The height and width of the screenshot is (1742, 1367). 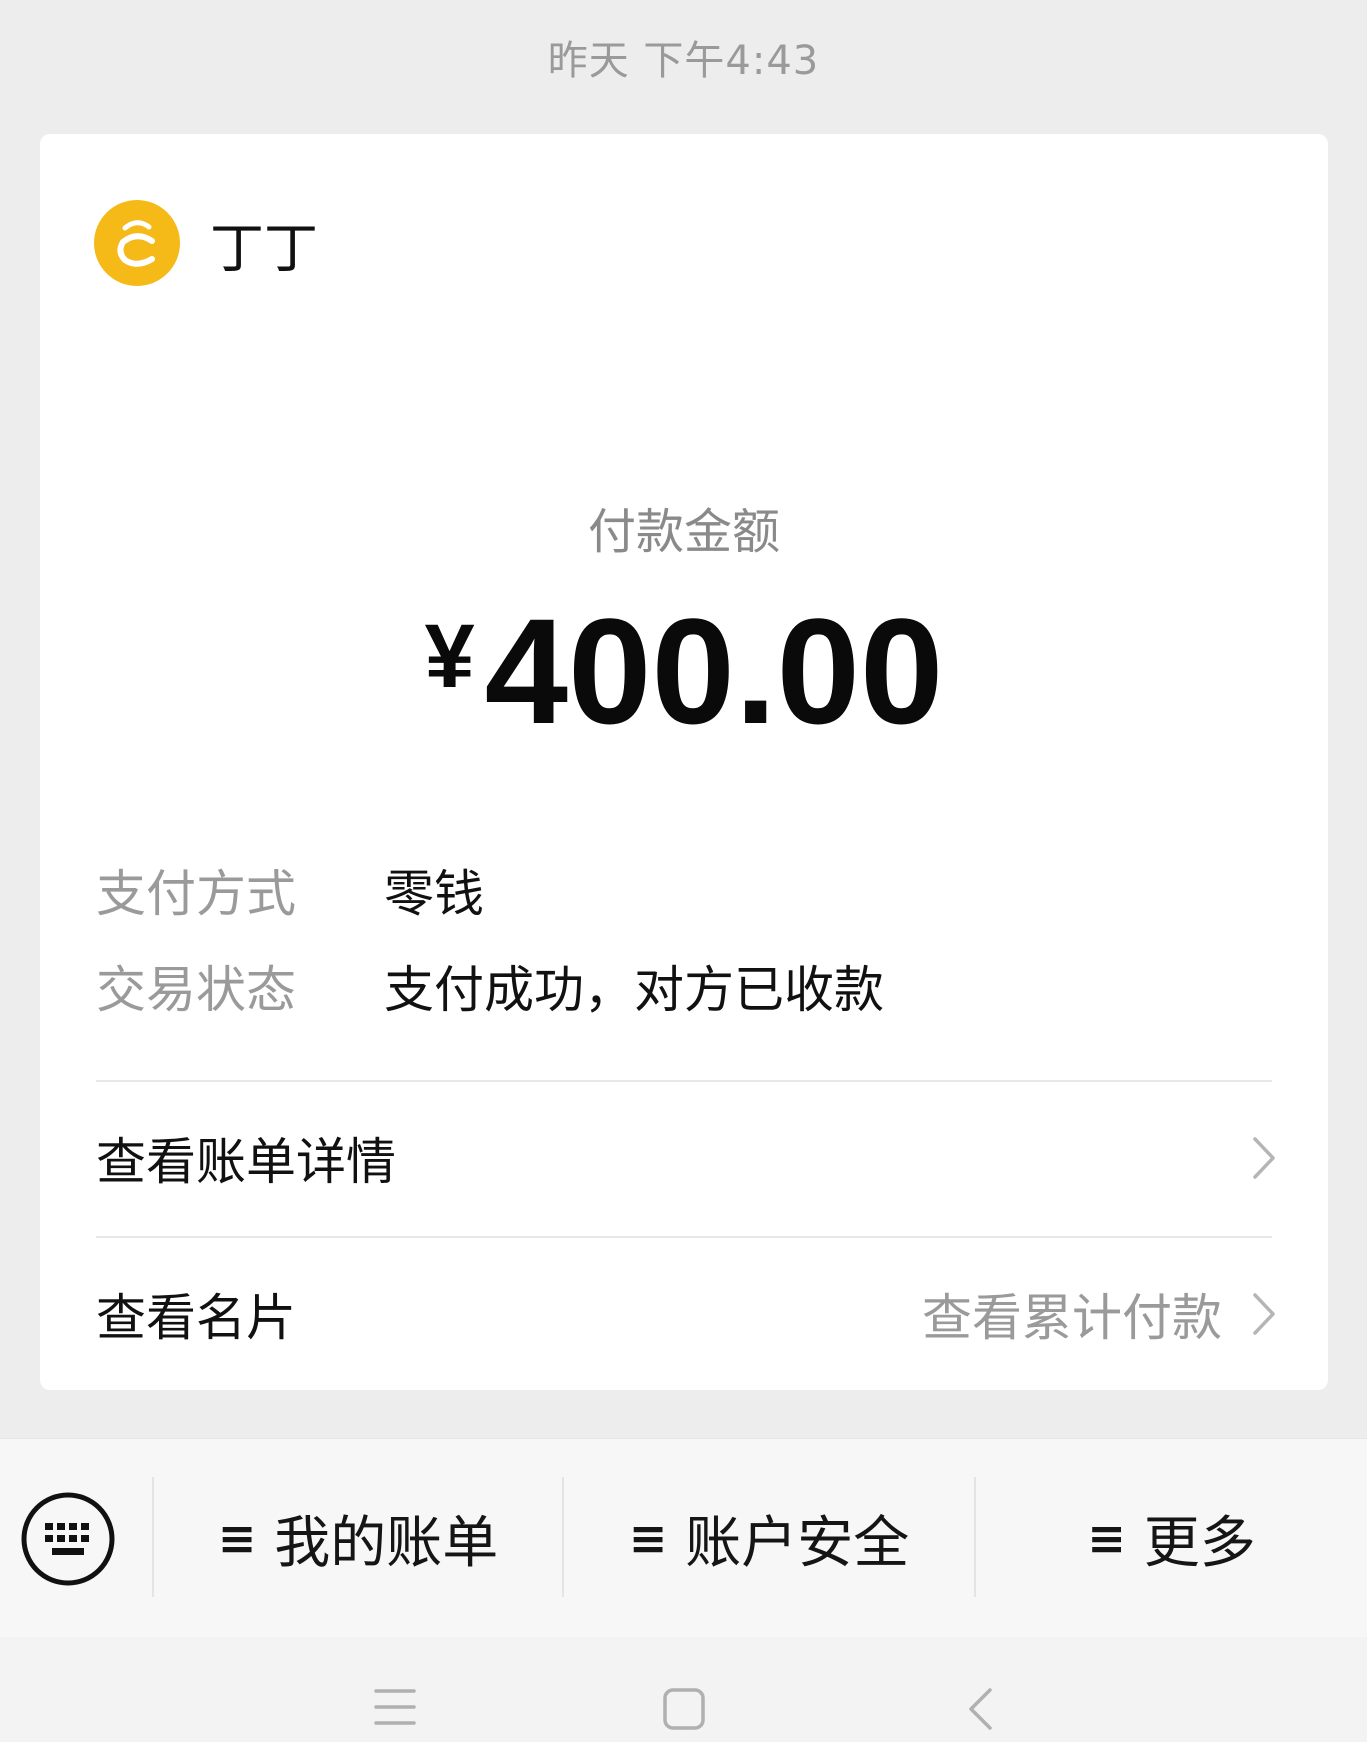 I want to click on menu-more: ≡ 更多, so click(x=1171, y=1538).